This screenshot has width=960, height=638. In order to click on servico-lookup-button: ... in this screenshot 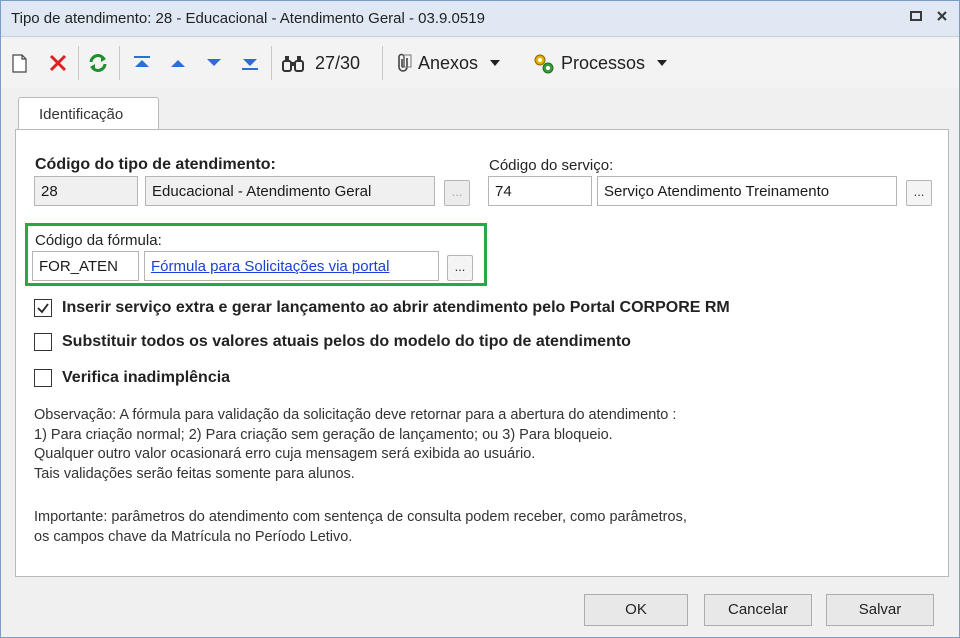, I will do `click(919, 193)`.